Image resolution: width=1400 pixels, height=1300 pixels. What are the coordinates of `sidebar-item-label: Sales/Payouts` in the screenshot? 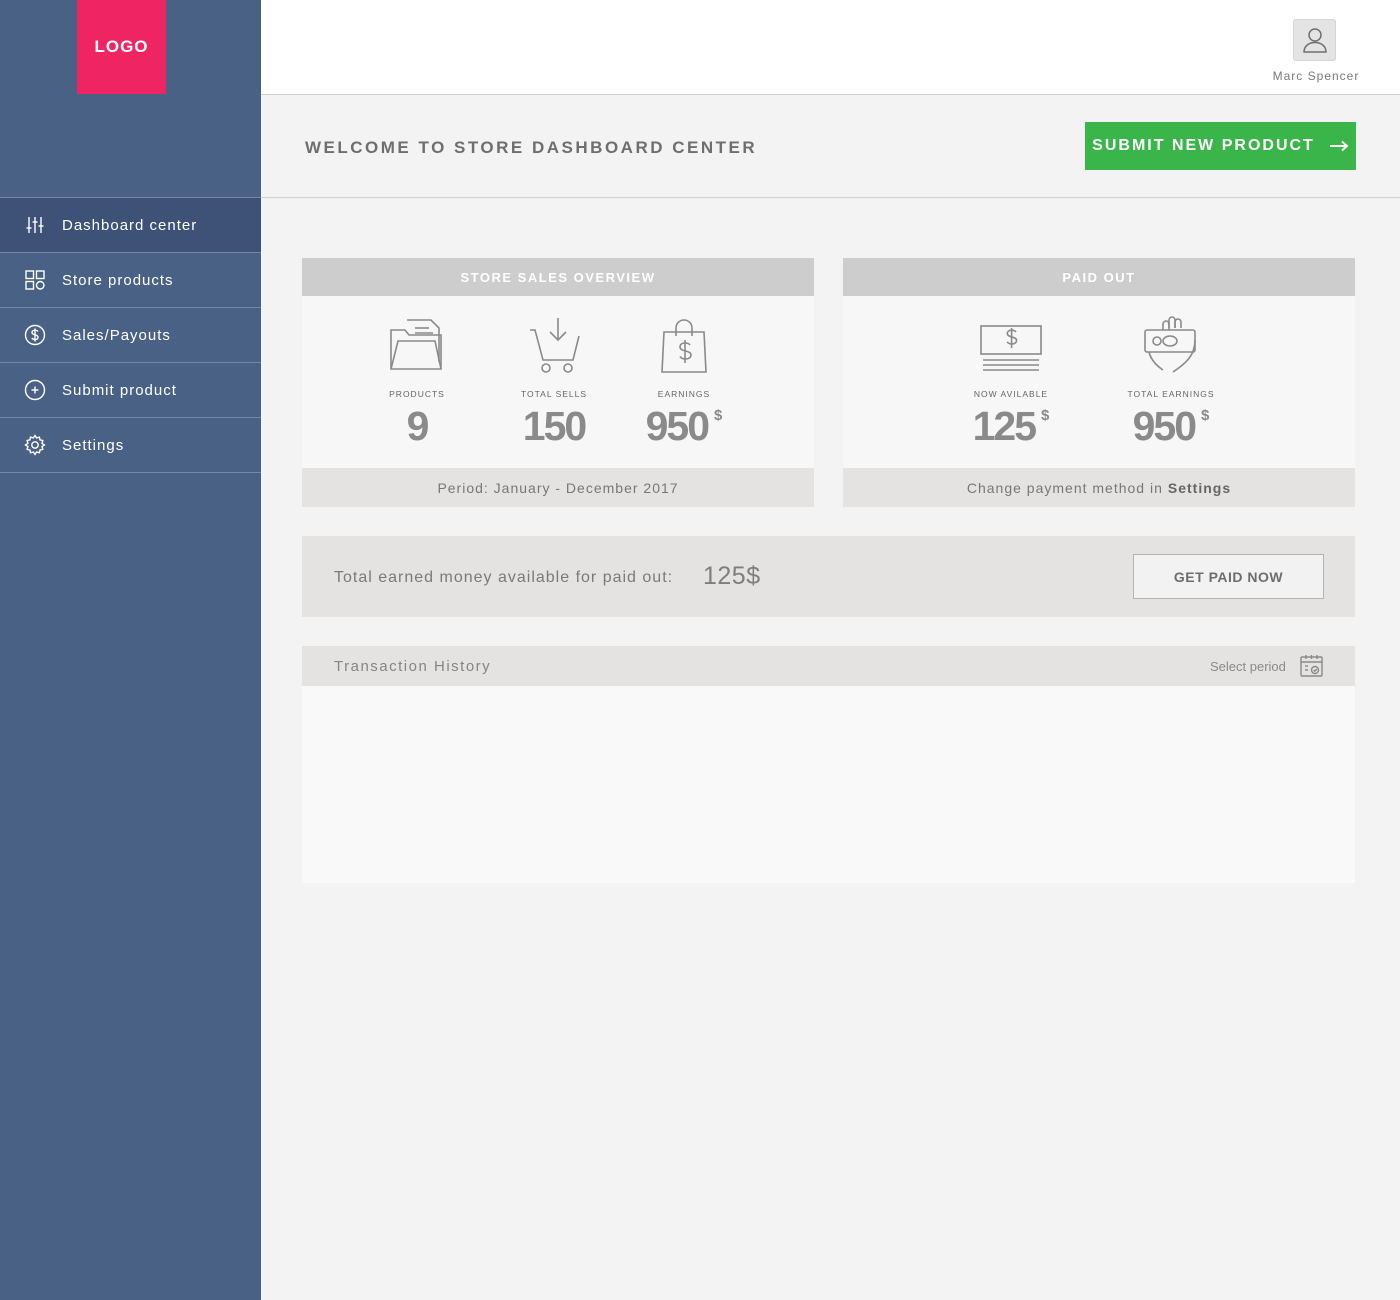 It's located at (116, 335).